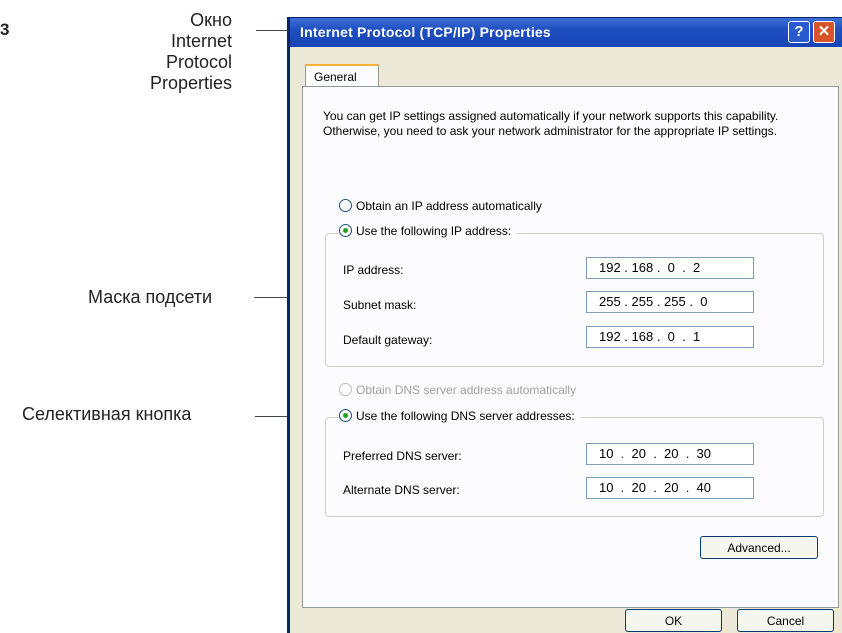  I want to click on callout-subnet-label: Маска подсети, so click(150, 297).